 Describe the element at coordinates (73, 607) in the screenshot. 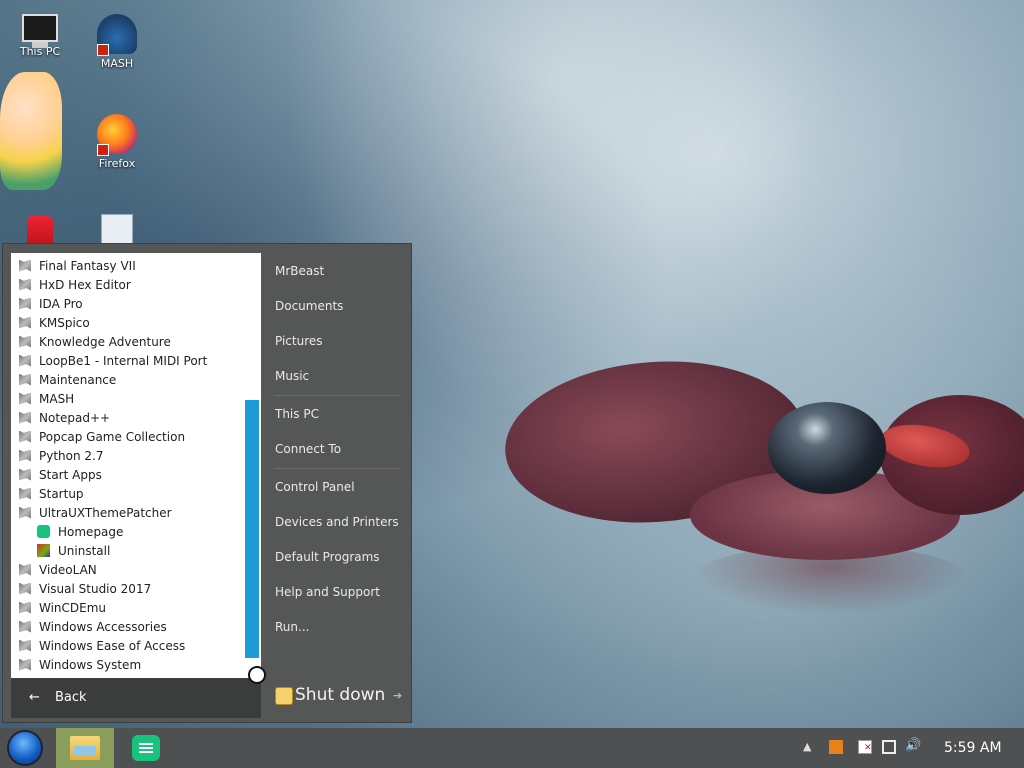

I see `program-label: WinCDEmu` at that location.